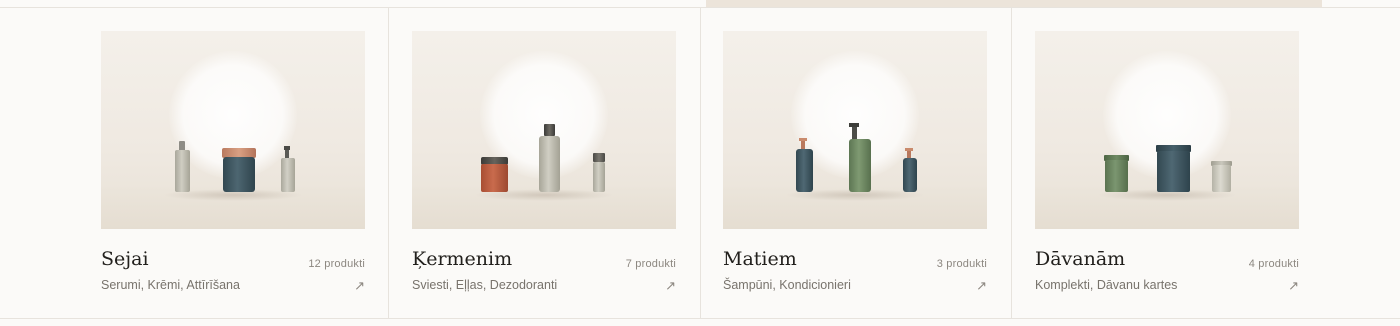 The height and width of the screenshot is (326, 1400). Describe the element at coordinates (650, 264) in the screenshot. I see `product-count: 7 produkti` at that location.